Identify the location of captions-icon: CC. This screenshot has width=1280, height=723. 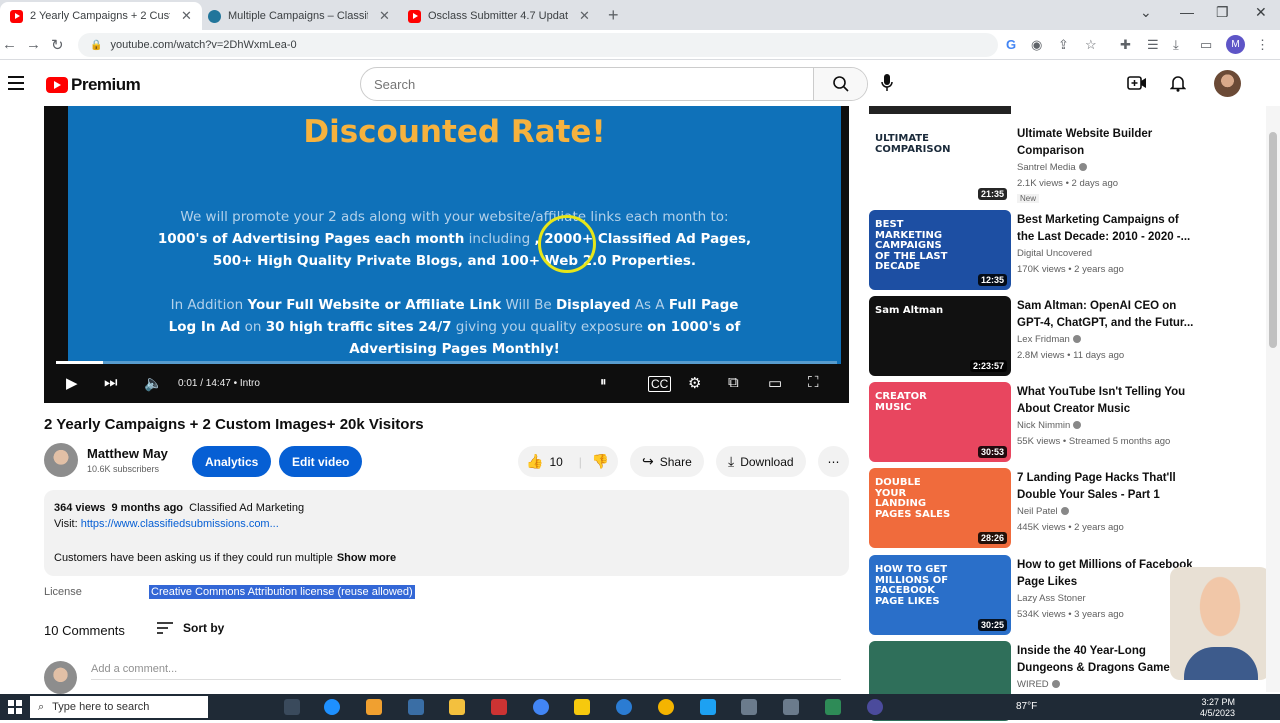
(660, 384).